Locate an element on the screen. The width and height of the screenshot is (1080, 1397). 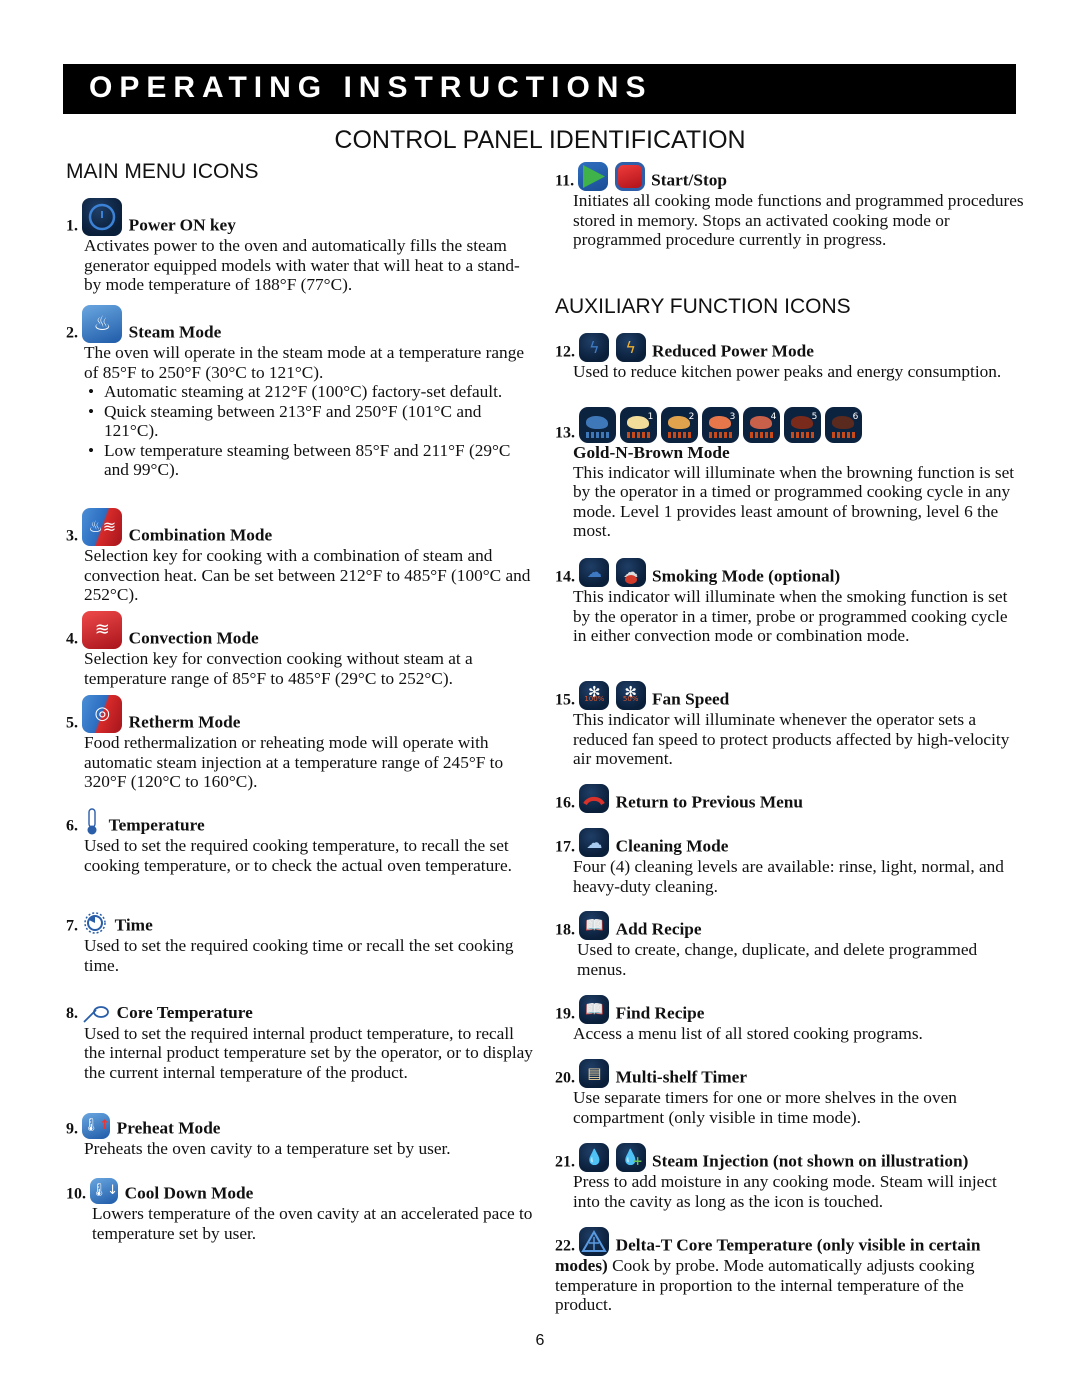
stop-icon is located at coordinates (629, 176).